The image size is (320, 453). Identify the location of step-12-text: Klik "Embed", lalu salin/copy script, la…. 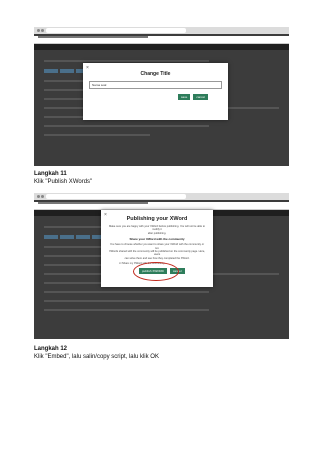
(96, 357).